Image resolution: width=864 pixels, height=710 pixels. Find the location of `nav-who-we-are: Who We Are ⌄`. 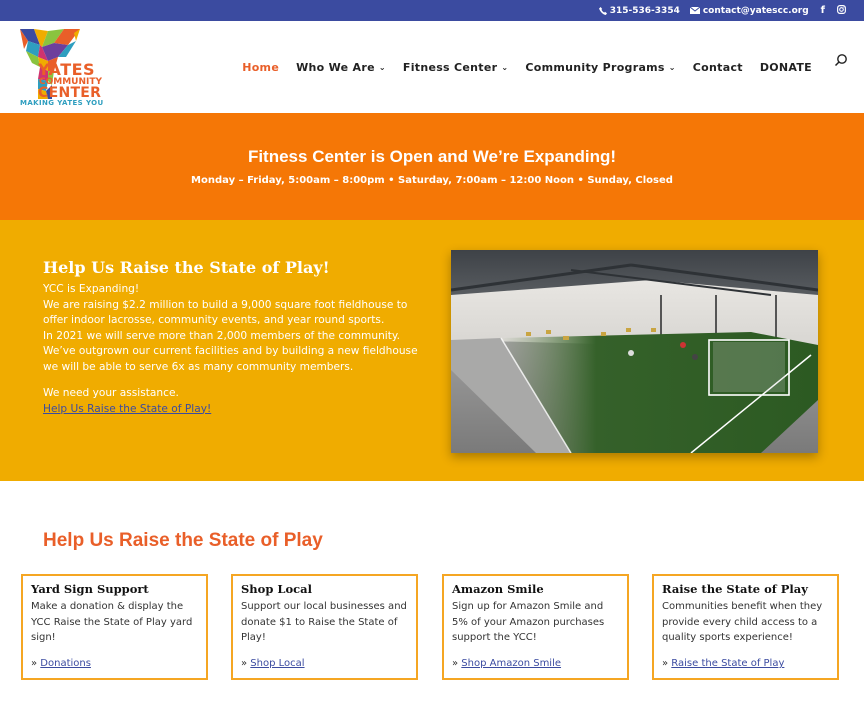

nav-who-we-are: Who We Are ⌄ is located at coordinates (341, 67).